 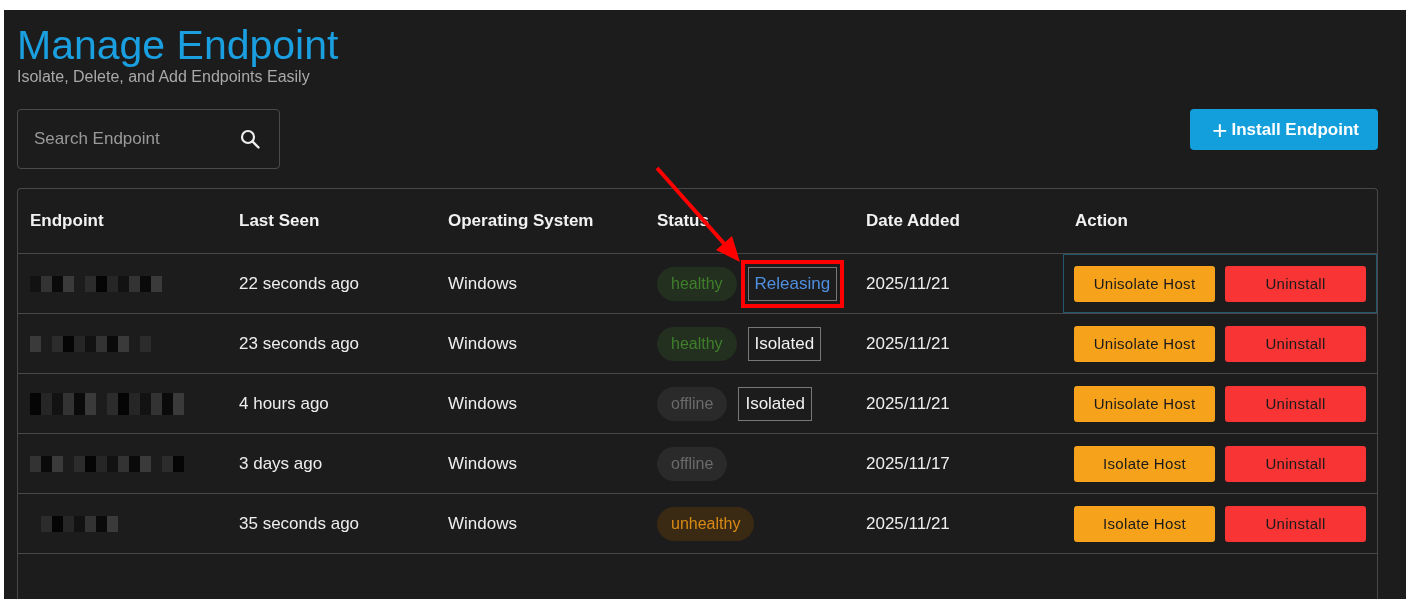 What do you see at coordinates (908, 463) in the screenshot?
I see `table-cell: 2025/11/17` at bounding box center [908, 463].